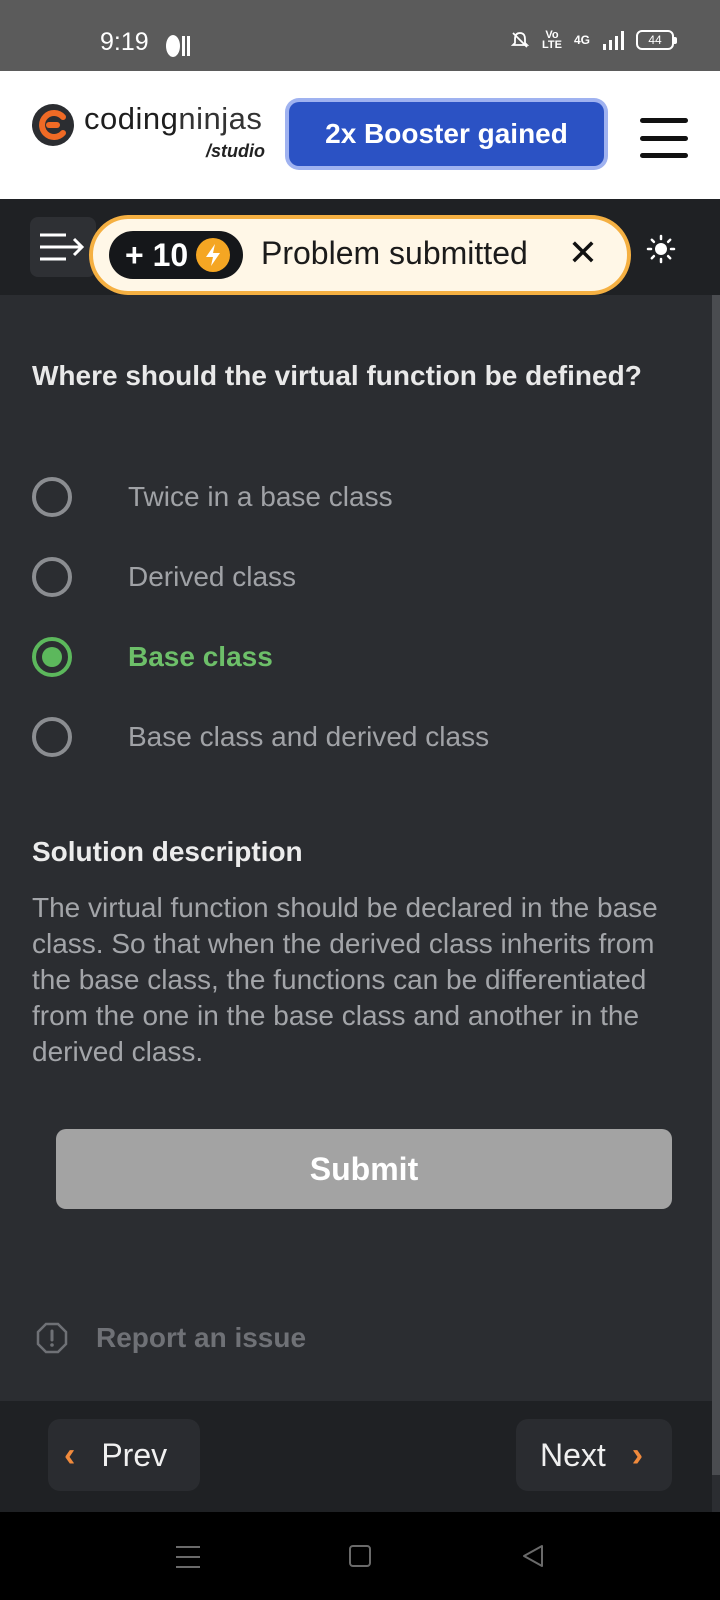 The image size is (720, 1600). I want to click on alert-octagon-icon, so click(52, 1338).